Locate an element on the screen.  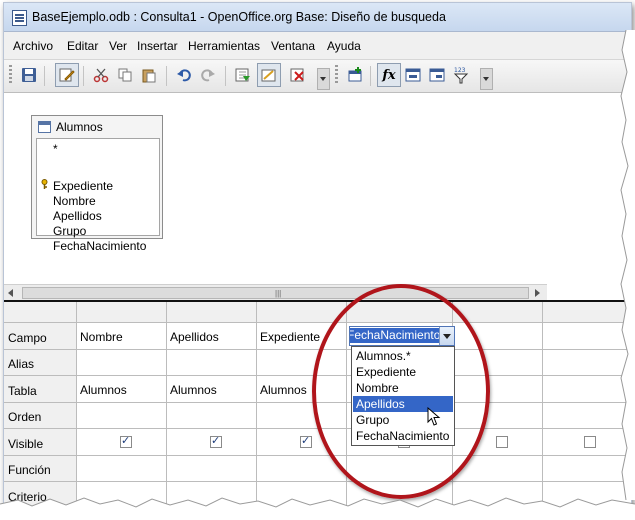
add-table-icon is located at coordinates (355, 75).